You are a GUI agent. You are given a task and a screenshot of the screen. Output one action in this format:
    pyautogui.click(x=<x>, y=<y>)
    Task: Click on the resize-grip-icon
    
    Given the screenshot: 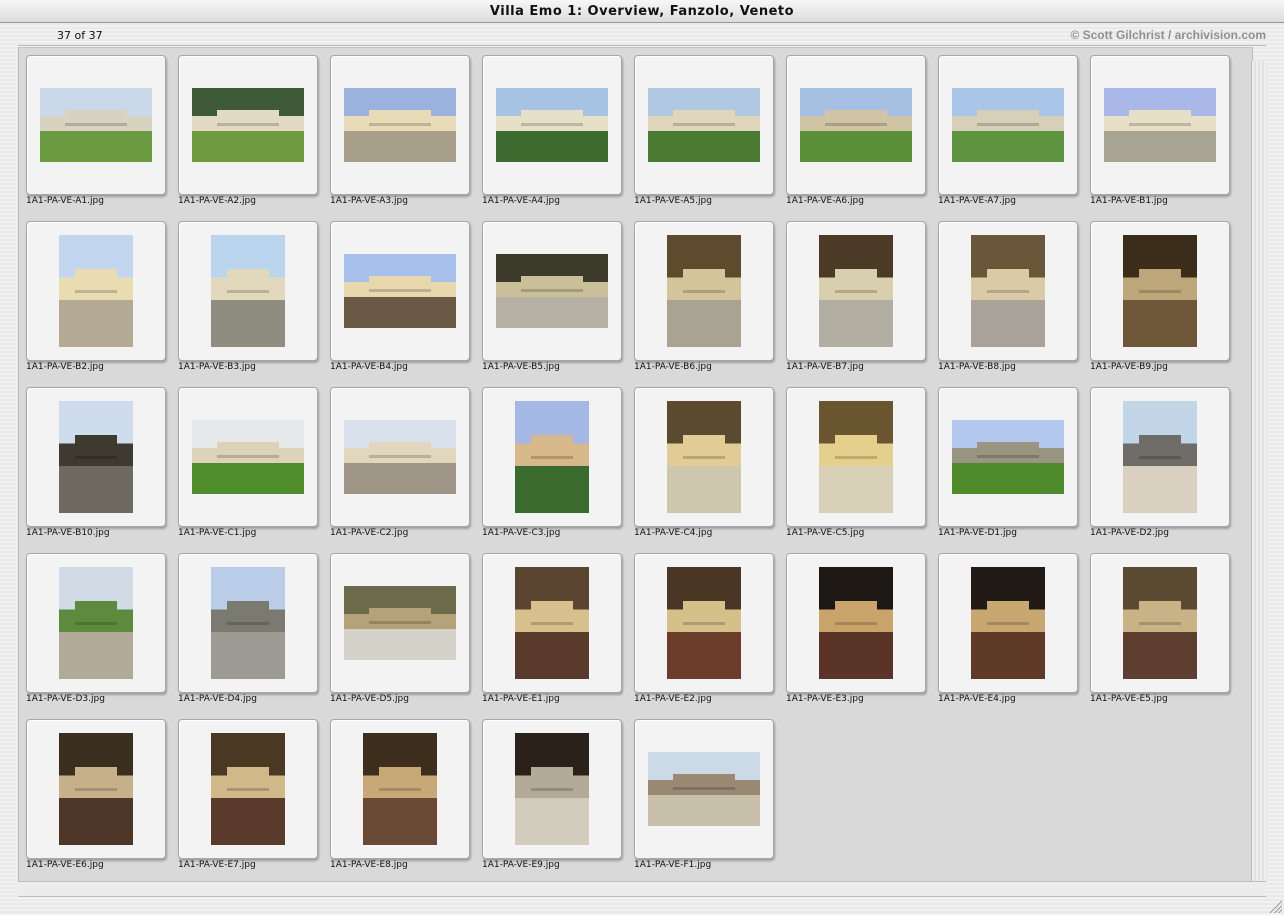 What is the action you would take?
    pyautogui.click(x=1275, y=906)
    